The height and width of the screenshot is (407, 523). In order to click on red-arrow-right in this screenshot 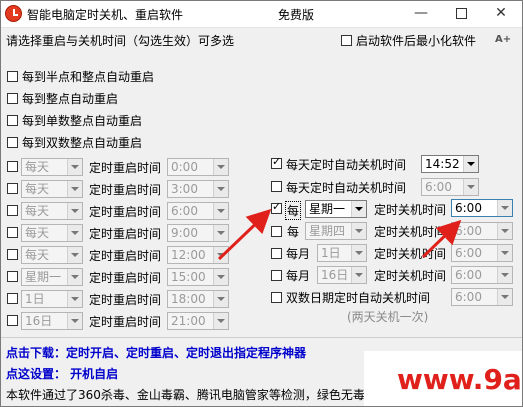, I will do `click(441, 239)`.